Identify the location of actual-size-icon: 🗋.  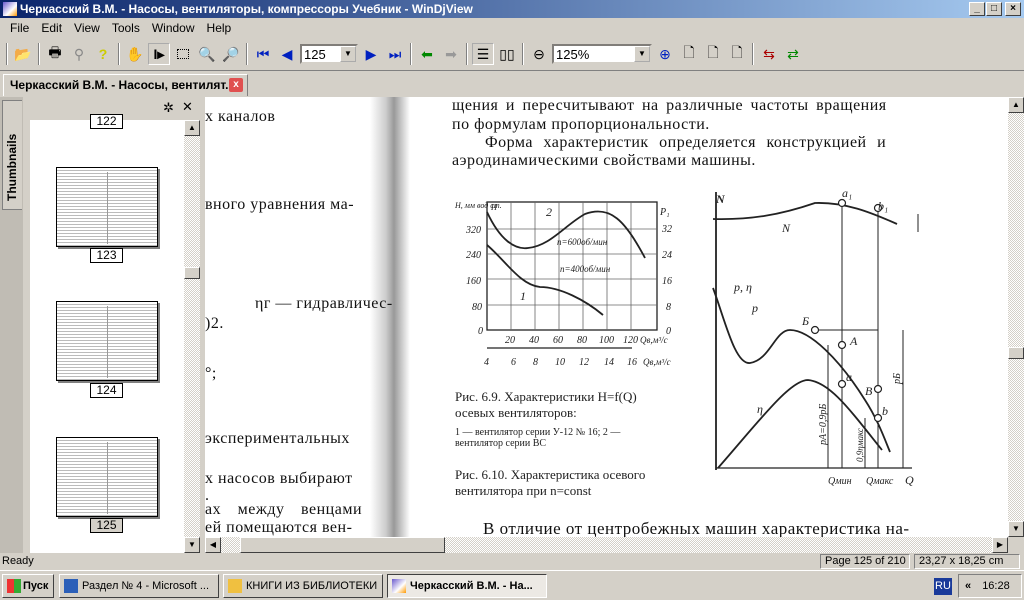
(737, 54).